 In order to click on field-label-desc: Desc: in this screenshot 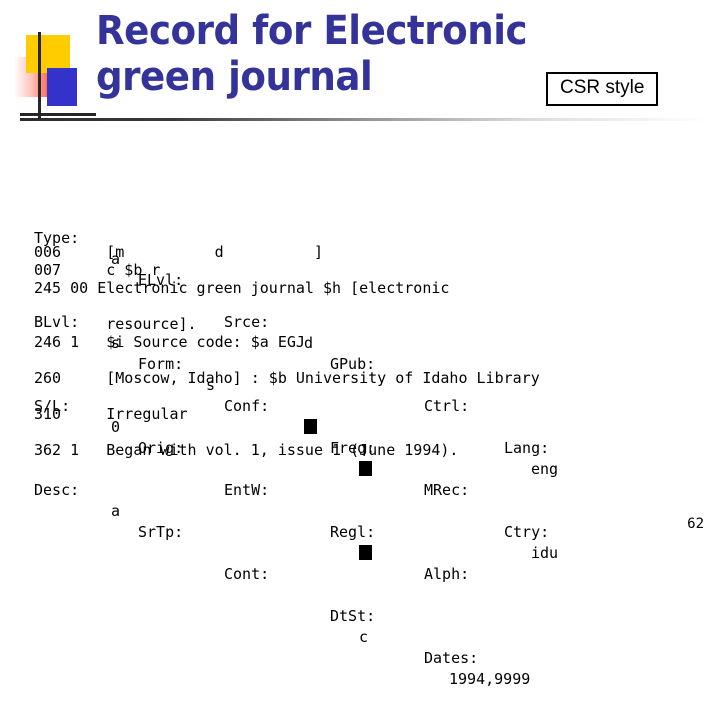, I will do `click(57, 490)`.